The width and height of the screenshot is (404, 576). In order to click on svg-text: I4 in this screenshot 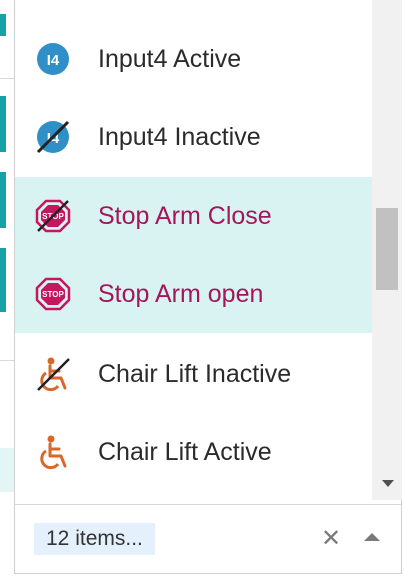, I will do `click(53, 60)`.